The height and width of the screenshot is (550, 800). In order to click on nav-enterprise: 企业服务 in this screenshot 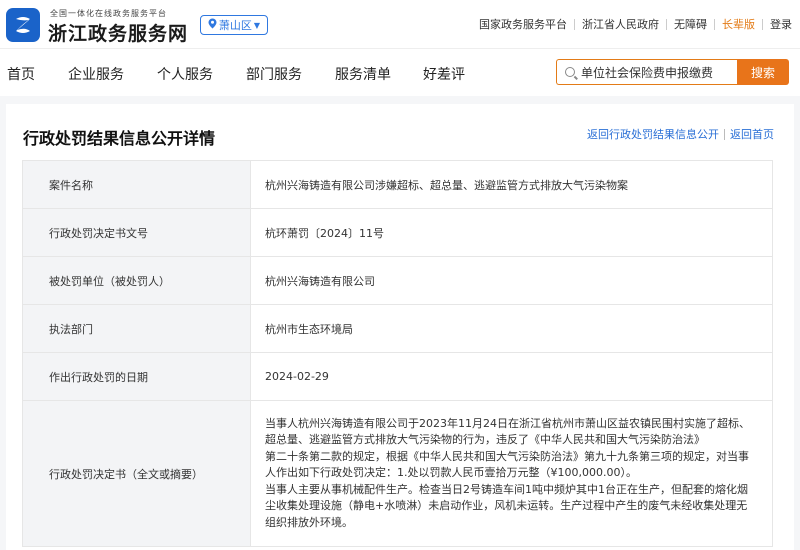, I will do `click(96, 74)`.